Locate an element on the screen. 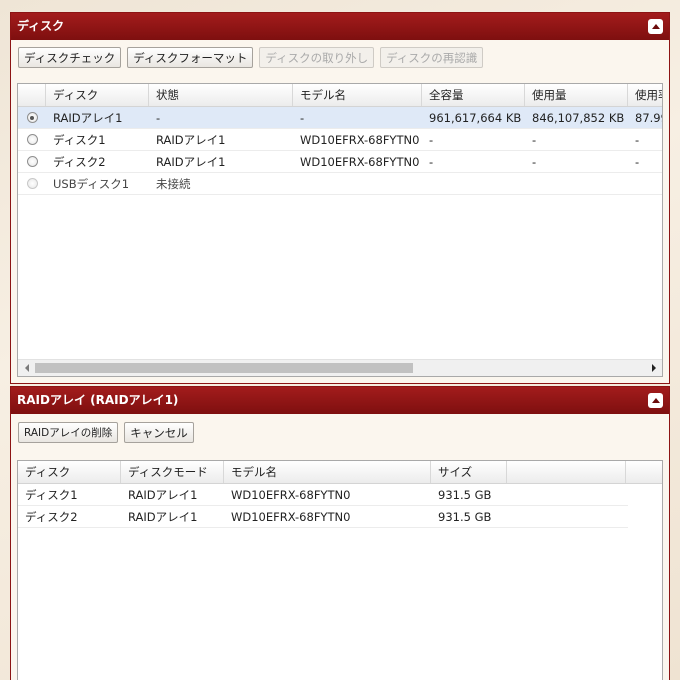  cell-used is located at coordinates (576, 183).